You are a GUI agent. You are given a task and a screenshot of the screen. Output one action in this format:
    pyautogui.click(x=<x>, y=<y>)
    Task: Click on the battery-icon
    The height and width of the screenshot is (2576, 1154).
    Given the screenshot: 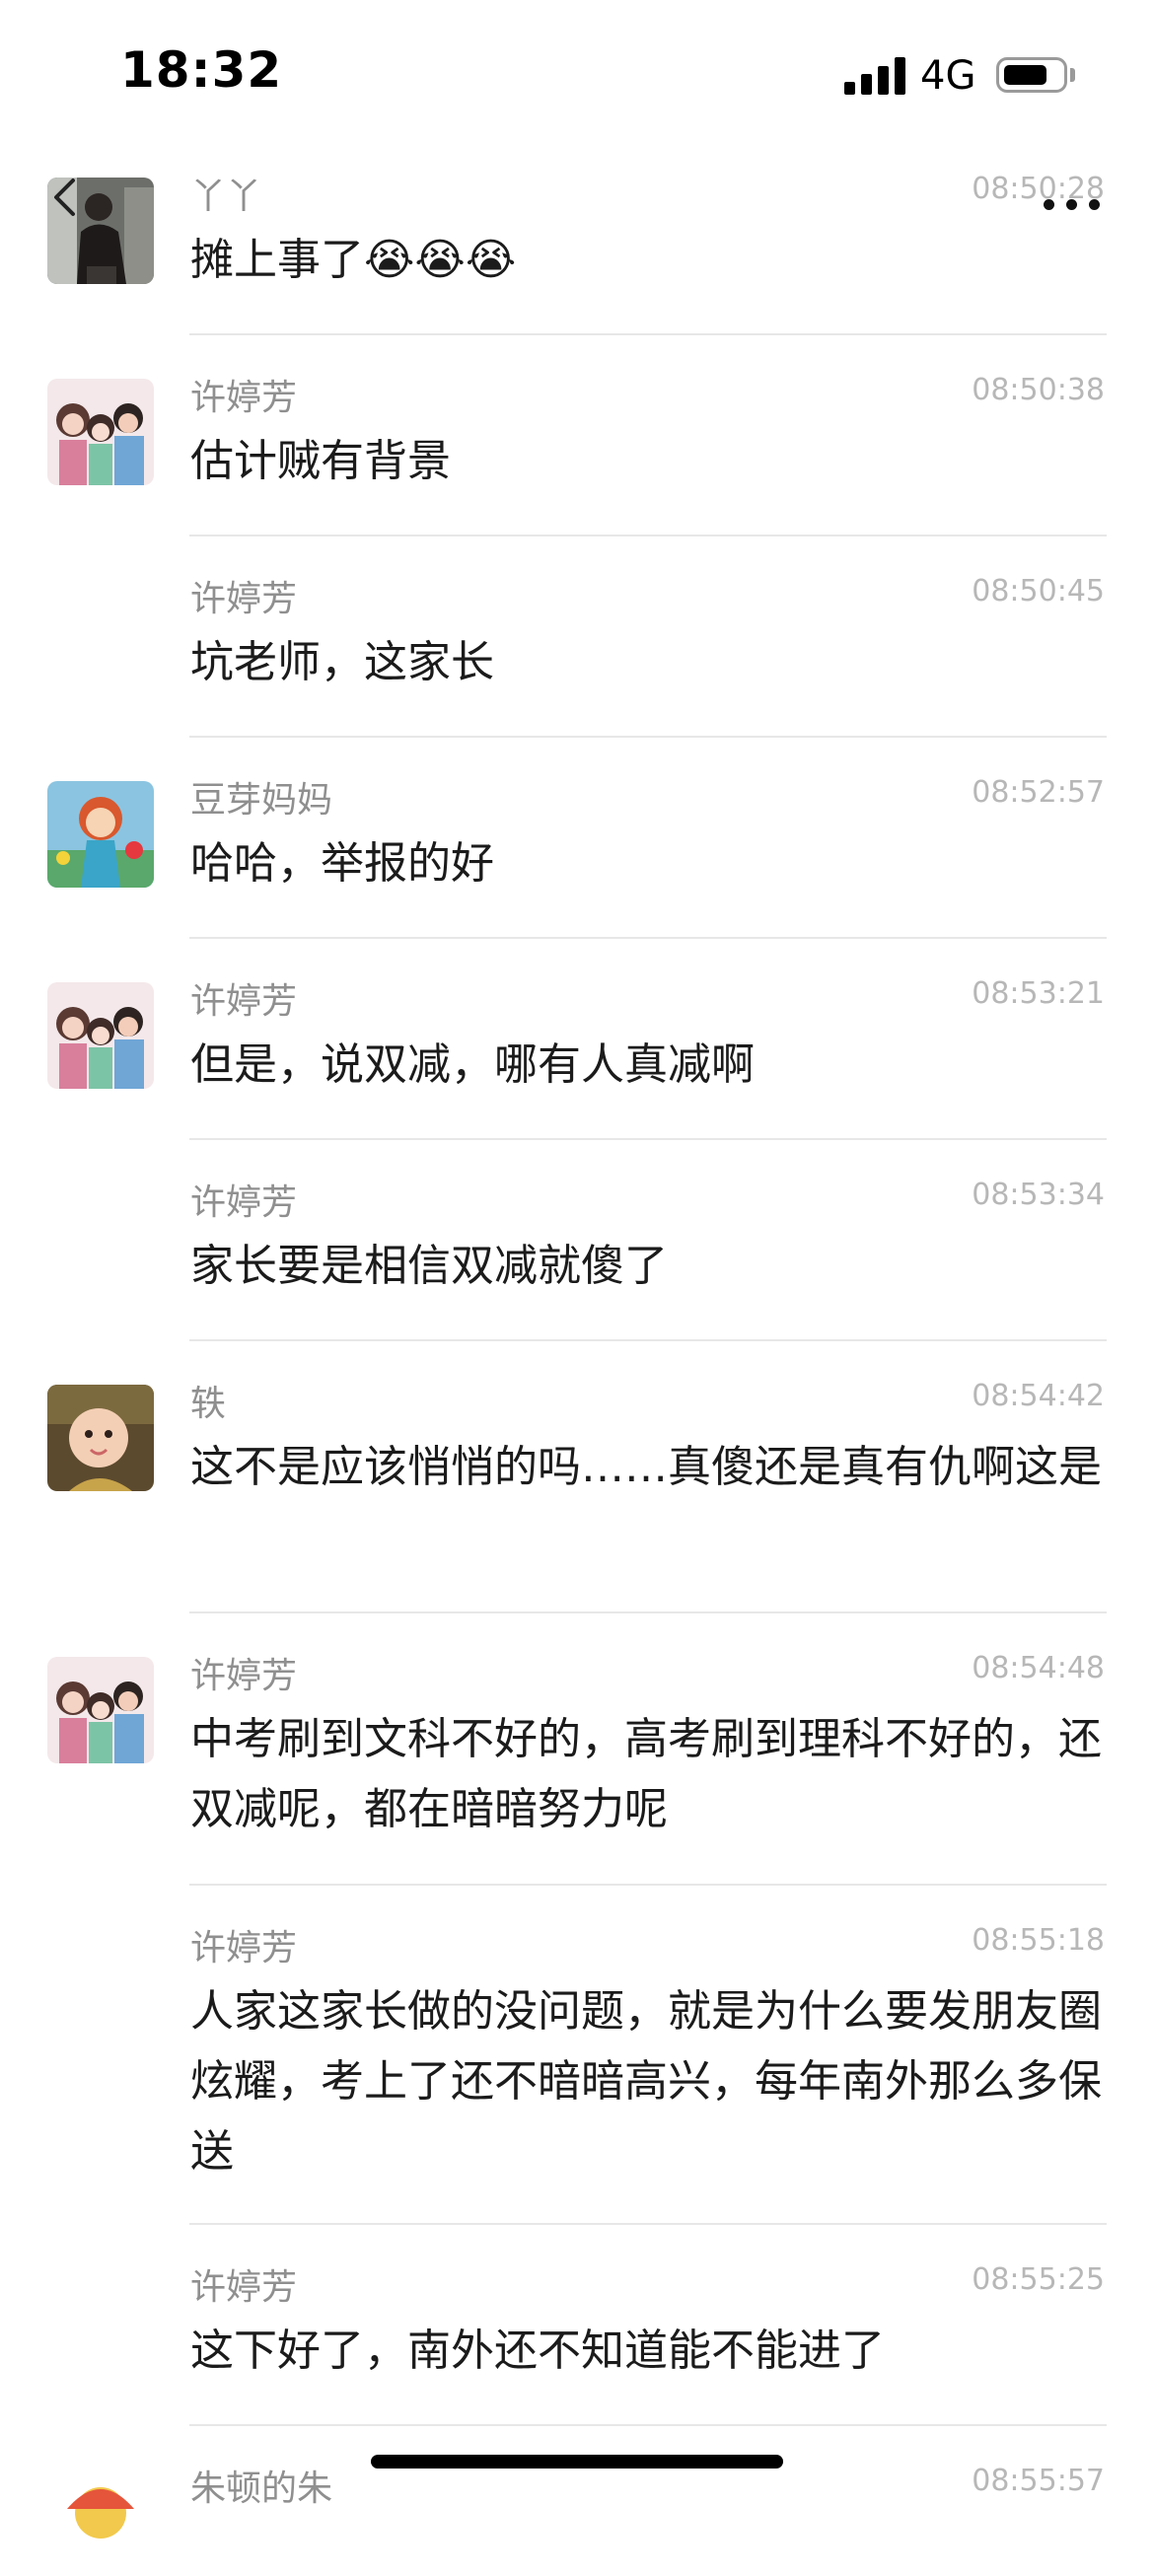 What is the action you would take?
    pyautogui.click(x=1031, y=75)
    